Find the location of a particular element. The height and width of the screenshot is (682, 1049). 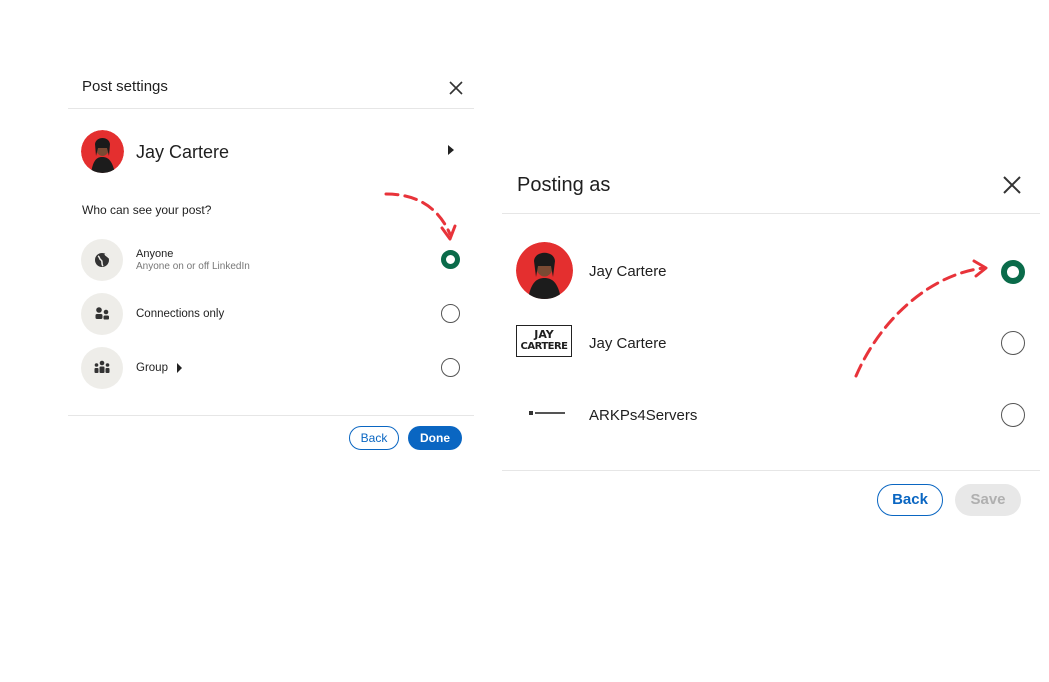

globe-icon is located at coordinates (102, 260).